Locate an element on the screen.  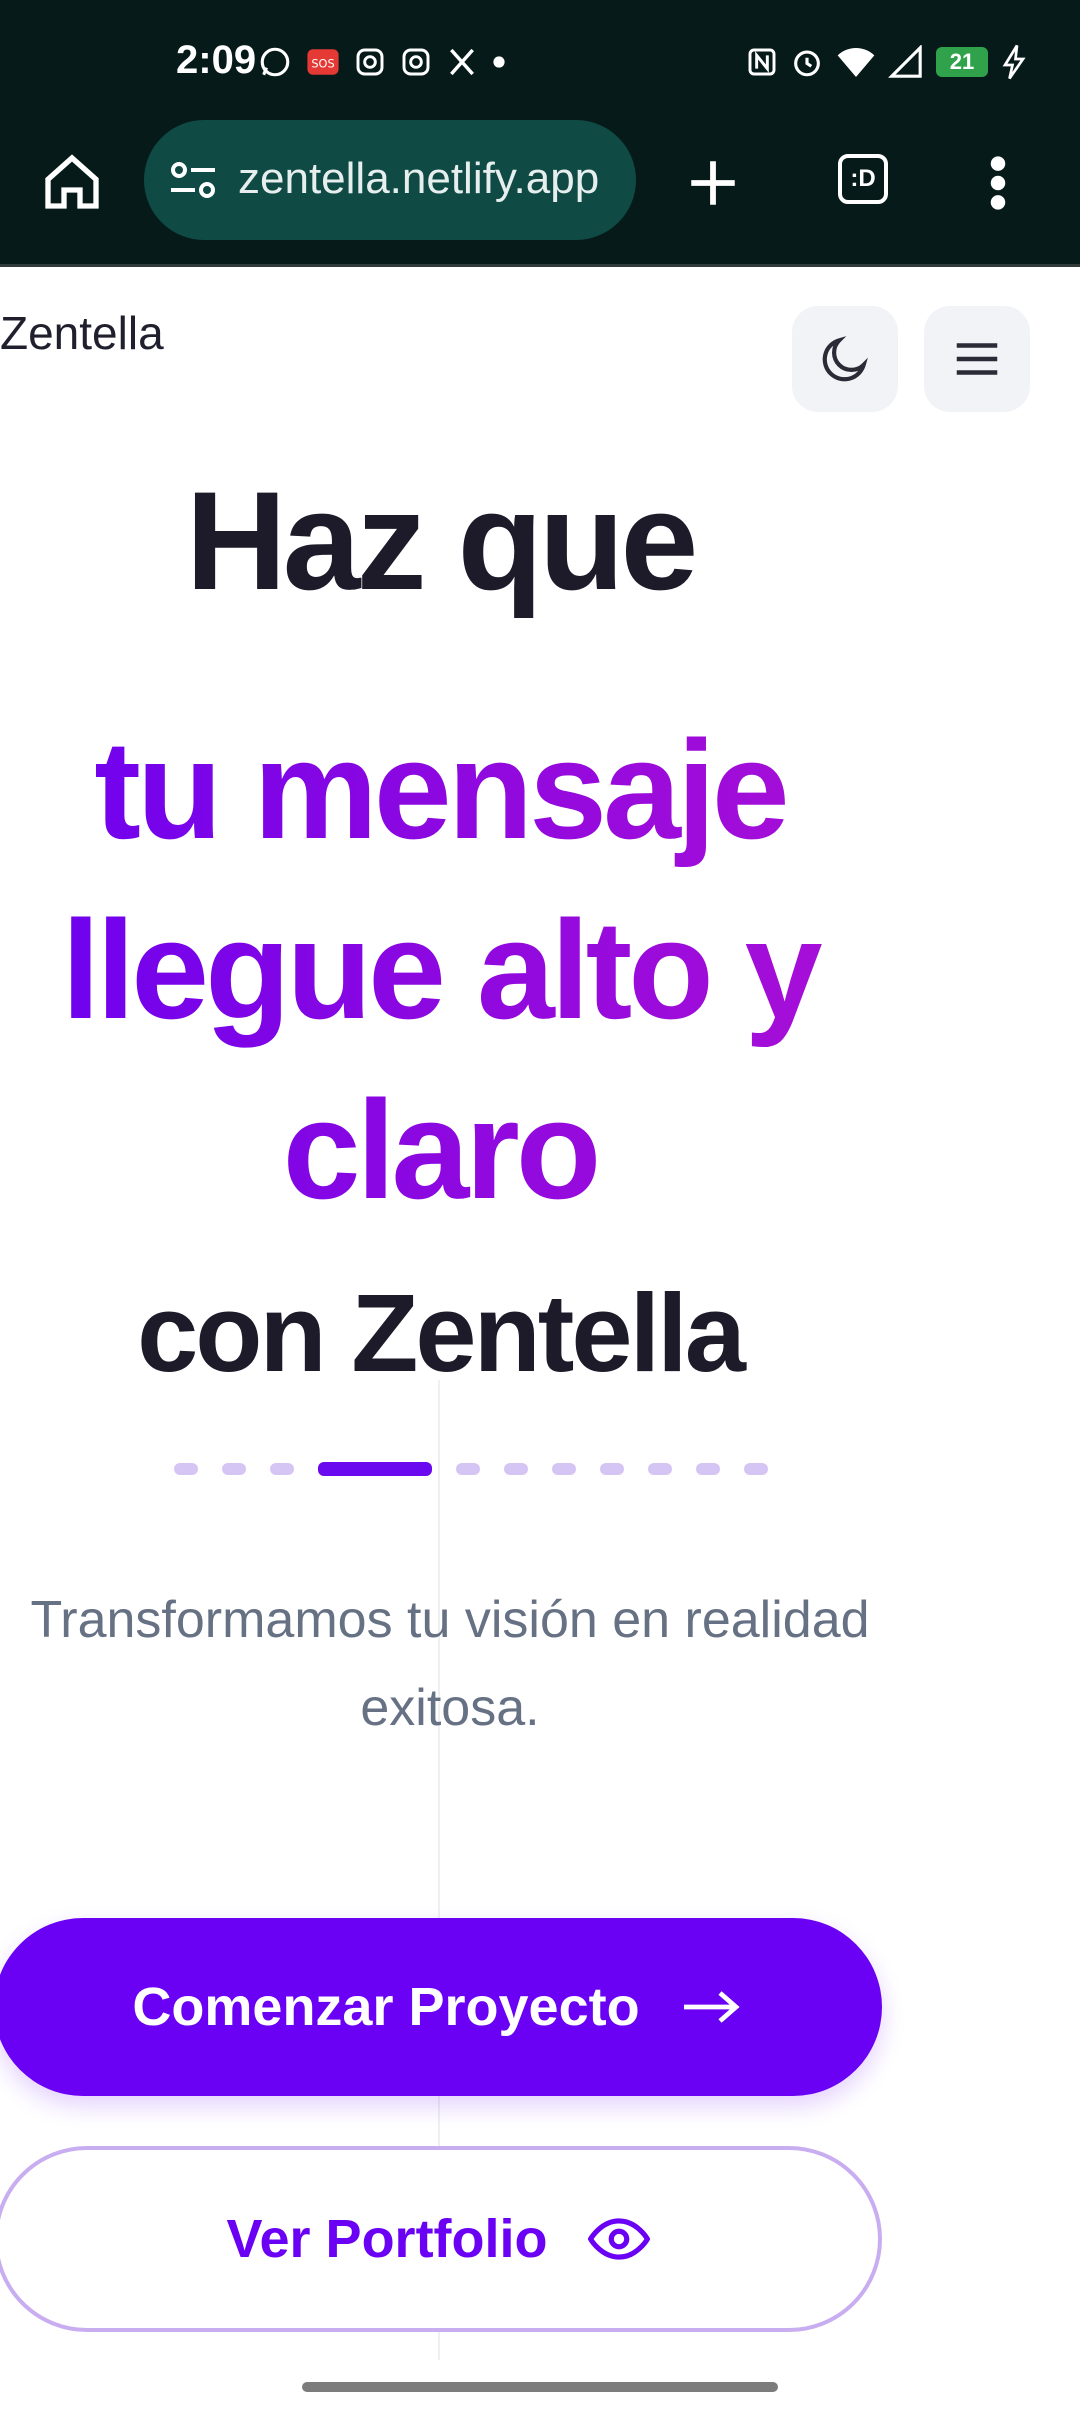
gesture-bar is located at coordinates (540, 2387).